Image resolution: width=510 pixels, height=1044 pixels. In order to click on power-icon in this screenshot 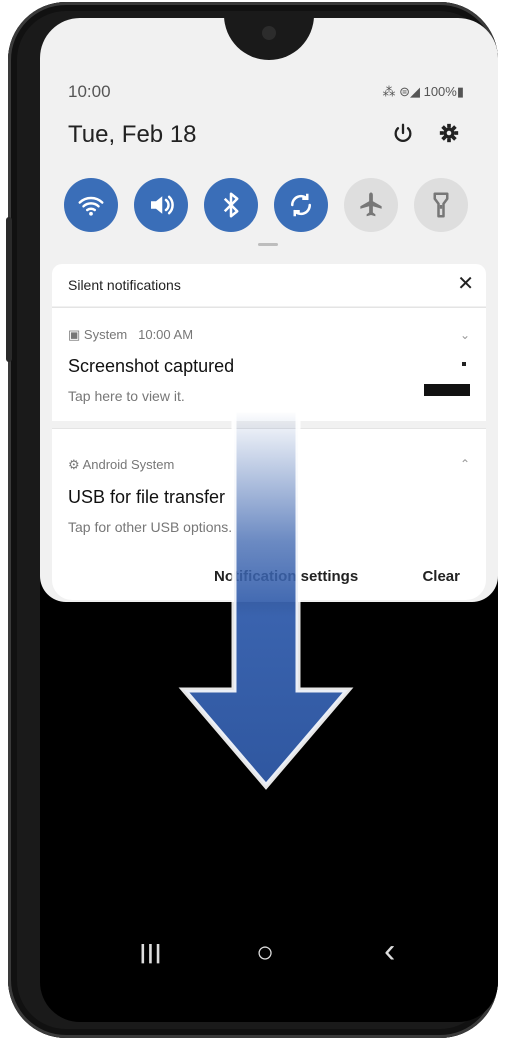, I will do `click(403, 136)`.